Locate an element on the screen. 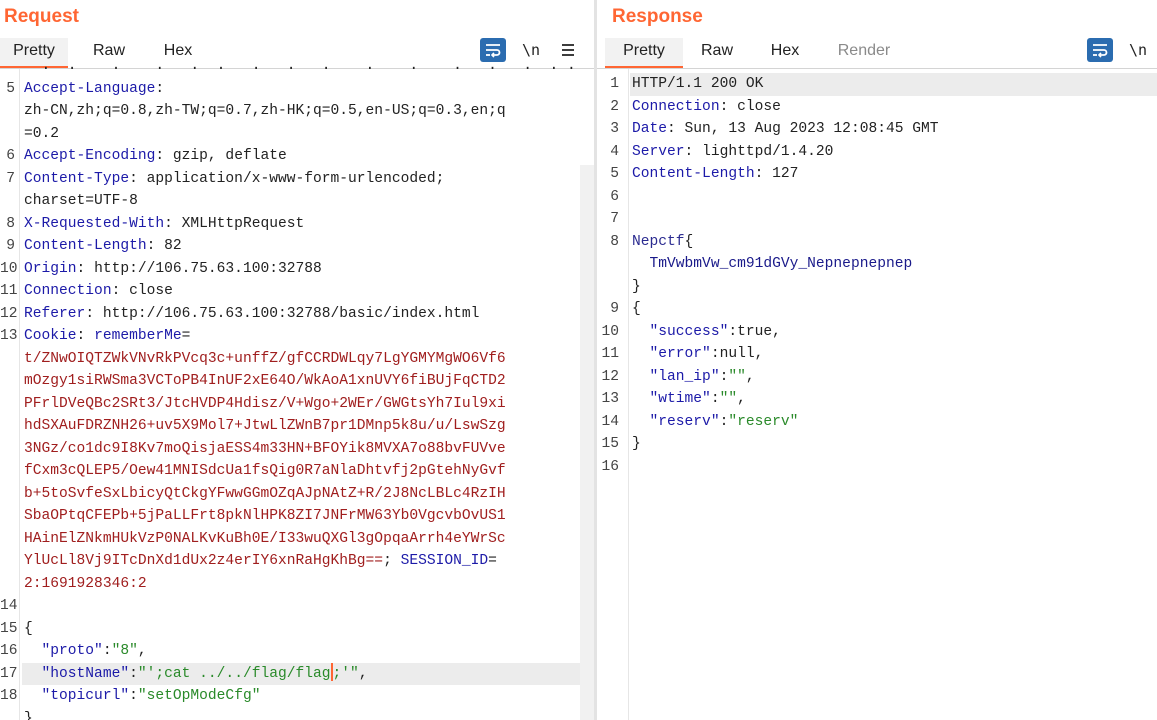 Image resolution: width=1157 pixels, height=720 pixels. token: X-Requested-With is located at coordinates (94, 223).